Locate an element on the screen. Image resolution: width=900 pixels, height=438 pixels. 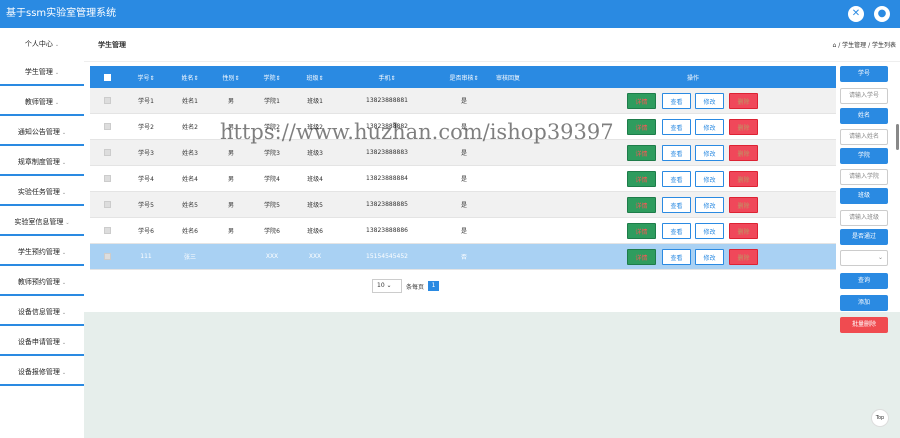
approved-select: ⌄ is located at coordinates (864, 258).